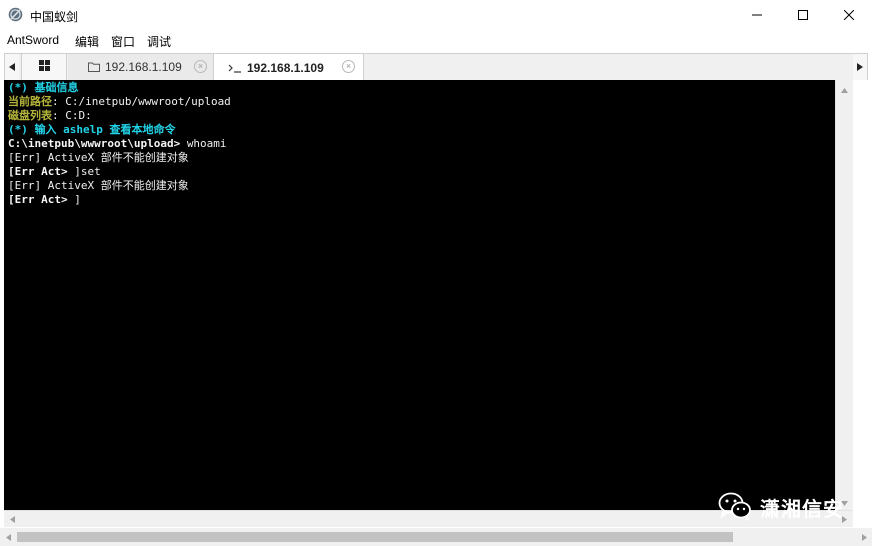 This screenshot has width=872, height=546. Describe the element at coordinates (436, 40) in the screenshot. I see `menu-bar: AntSword 编辑 窗口 调试` at that location.